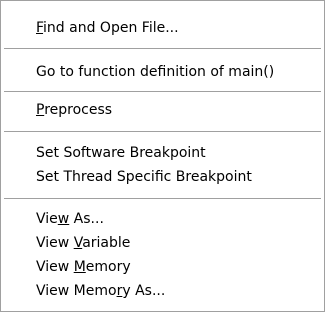 This screenshot has width=327, height=314. I want to click on menu-item-set-thread-specific-breakpoint: Set Thread Specific Breakpoint, so click(144, 177).